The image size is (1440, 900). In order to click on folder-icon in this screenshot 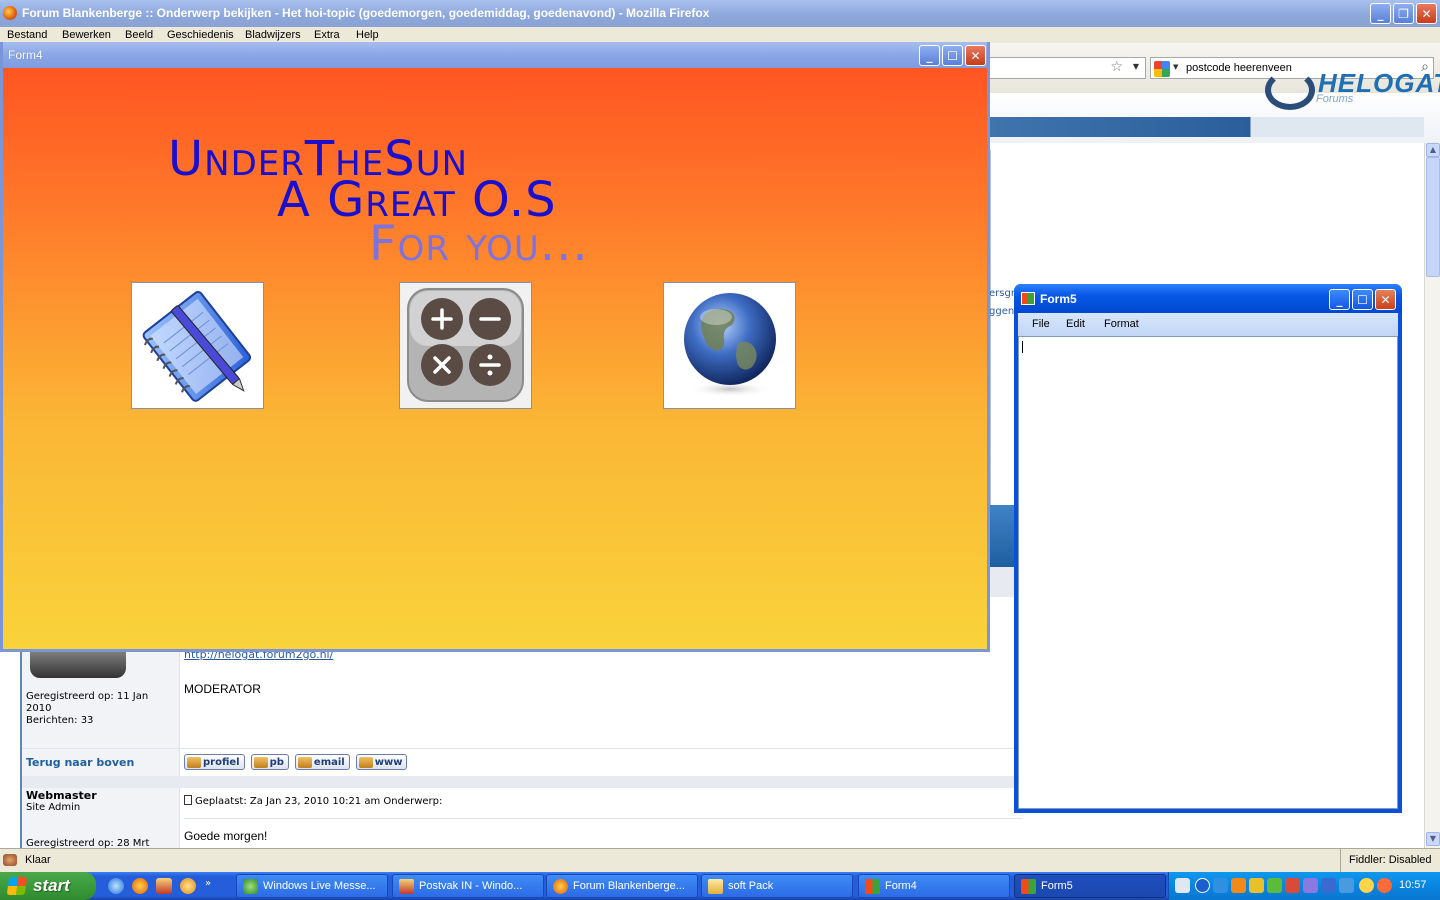, I will do `click(715, 886)`.